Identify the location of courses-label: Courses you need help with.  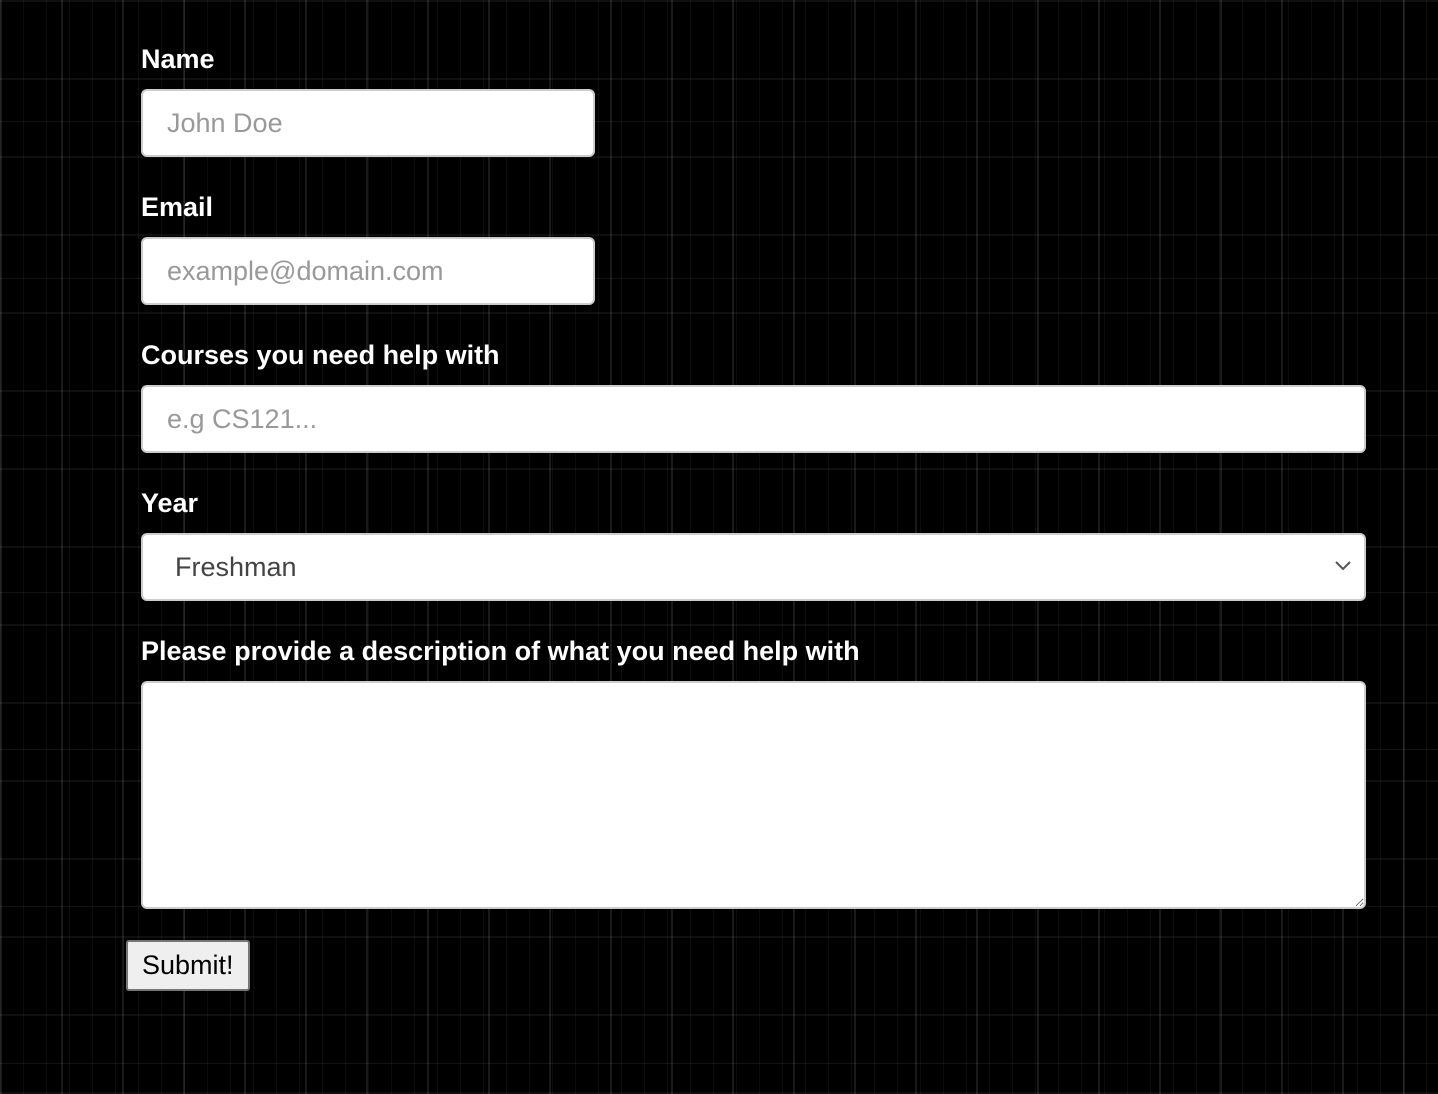
(320, 355).